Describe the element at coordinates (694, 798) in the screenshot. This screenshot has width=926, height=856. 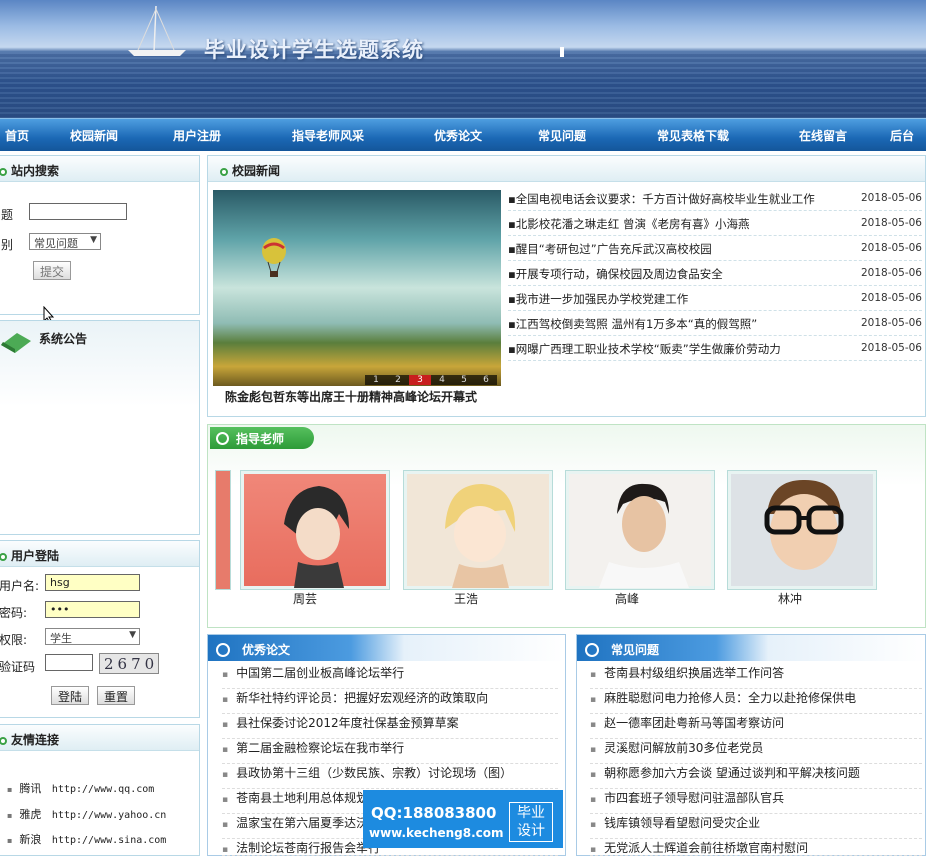
I see `faq-title: 市四套班子领导慰问驻温部队官兵` at that location.